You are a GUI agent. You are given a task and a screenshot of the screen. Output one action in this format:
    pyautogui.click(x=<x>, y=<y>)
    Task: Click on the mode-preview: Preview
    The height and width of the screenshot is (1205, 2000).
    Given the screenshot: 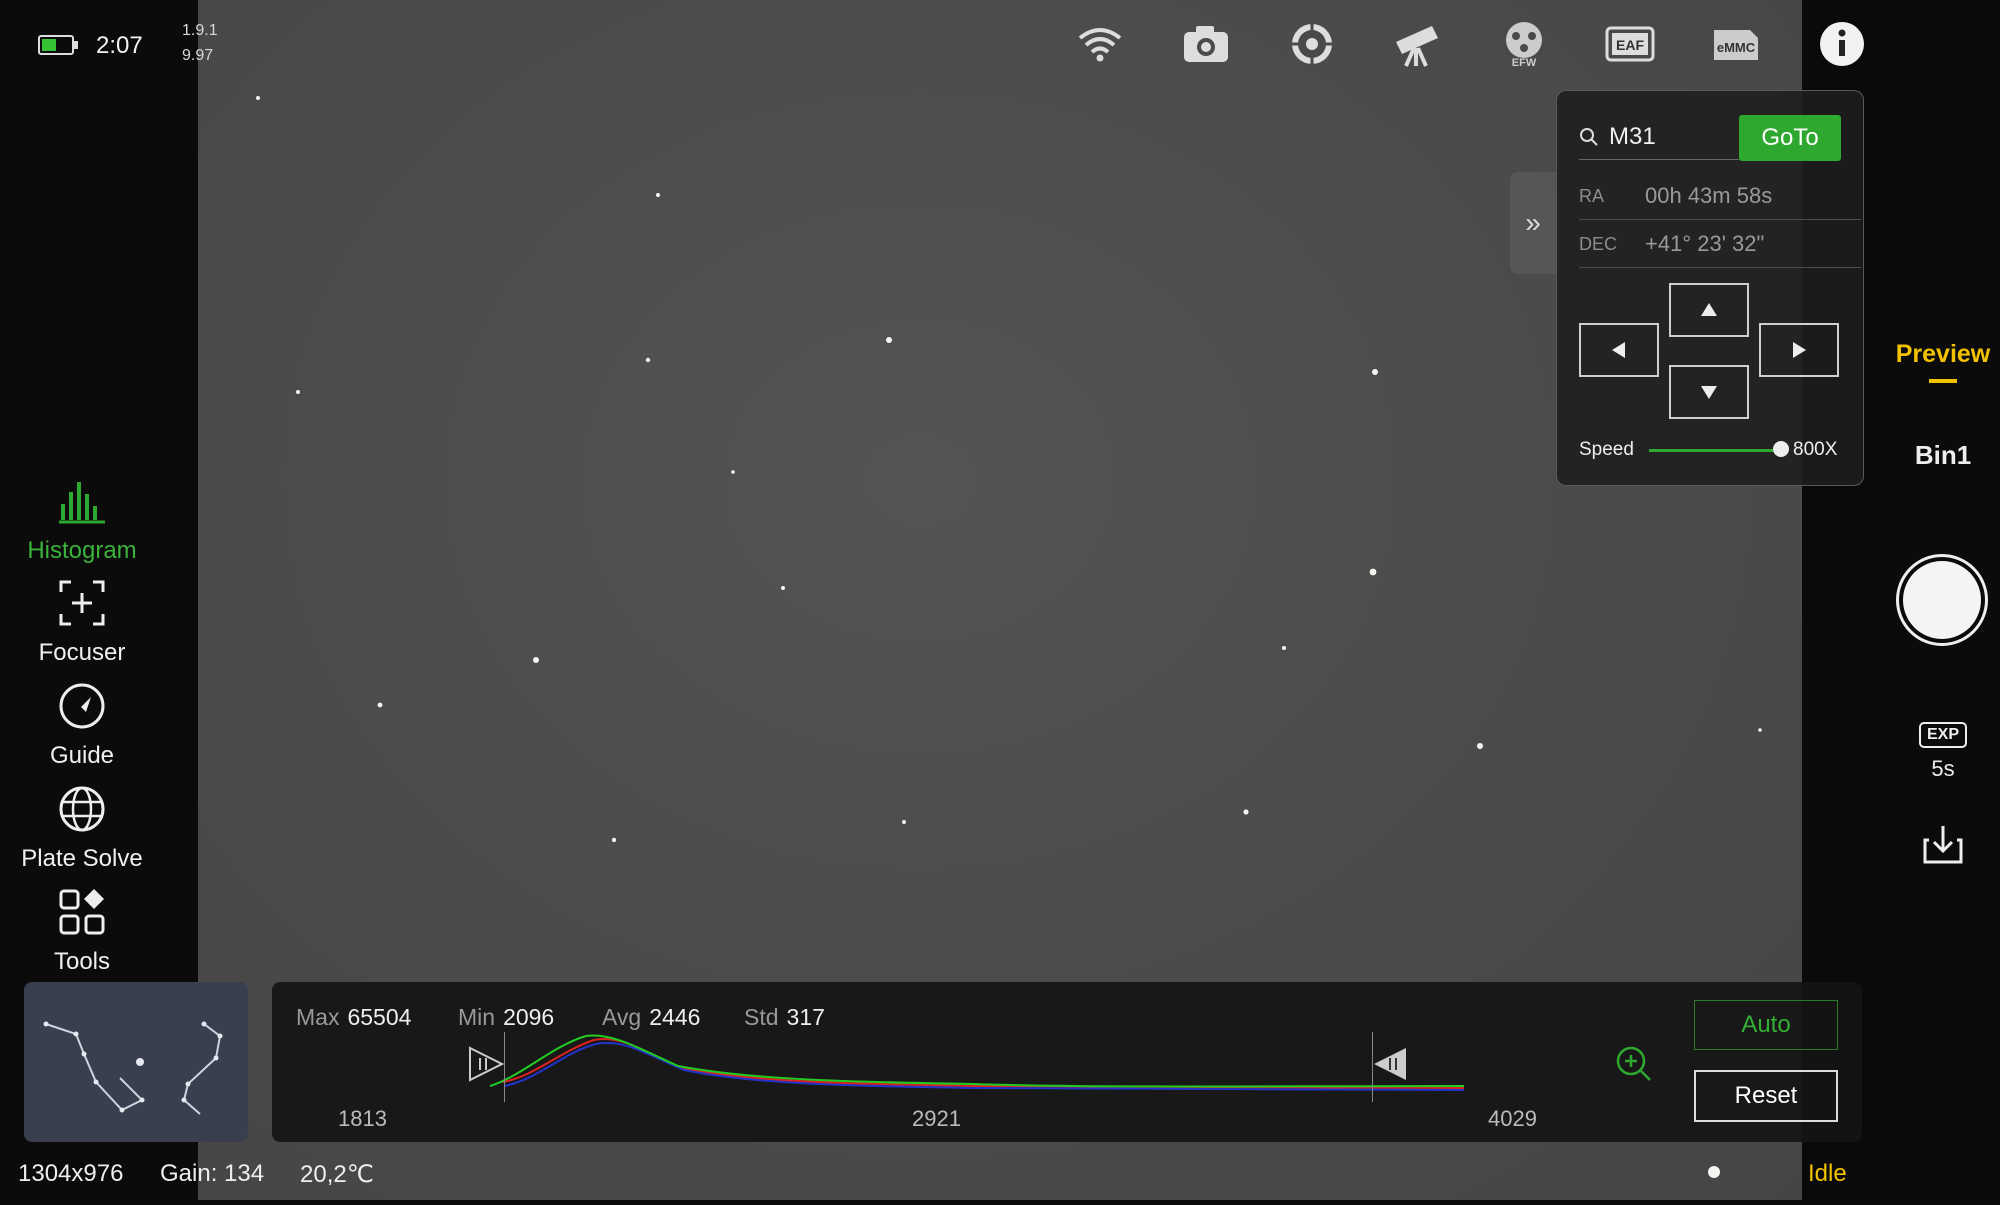 What is the action you would take?
    pyautogui.click(x=1943, y=361)
    